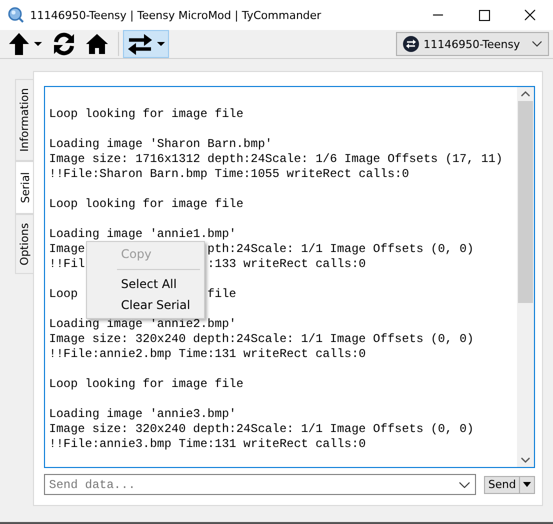 Image resolution: width=553 pixels, height=524 pixels. Describe the element at coordinates (145, 305) in the screenshot. I see `menu-item: Clear Serial` at that location.